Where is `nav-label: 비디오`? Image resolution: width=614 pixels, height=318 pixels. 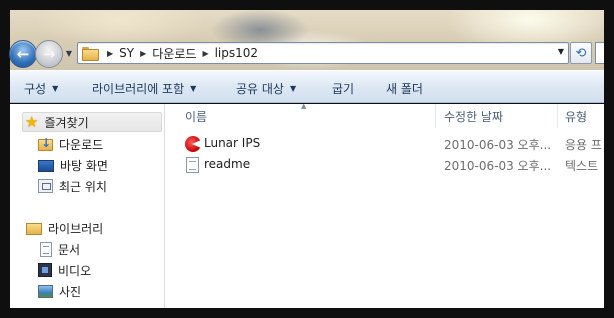
nav-label: 비디오 is located at coordinates (75, 270).